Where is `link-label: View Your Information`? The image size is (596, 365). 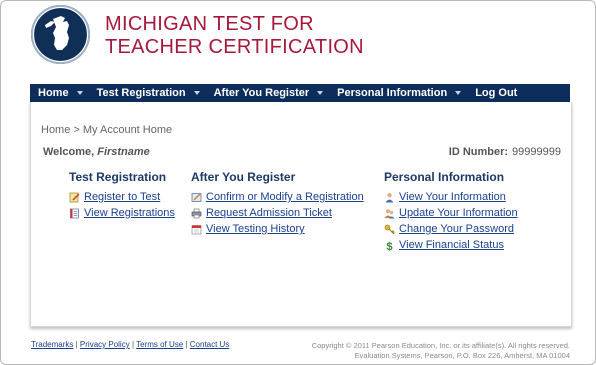 link-label: View Your Information is located at coordinates (452, 197).